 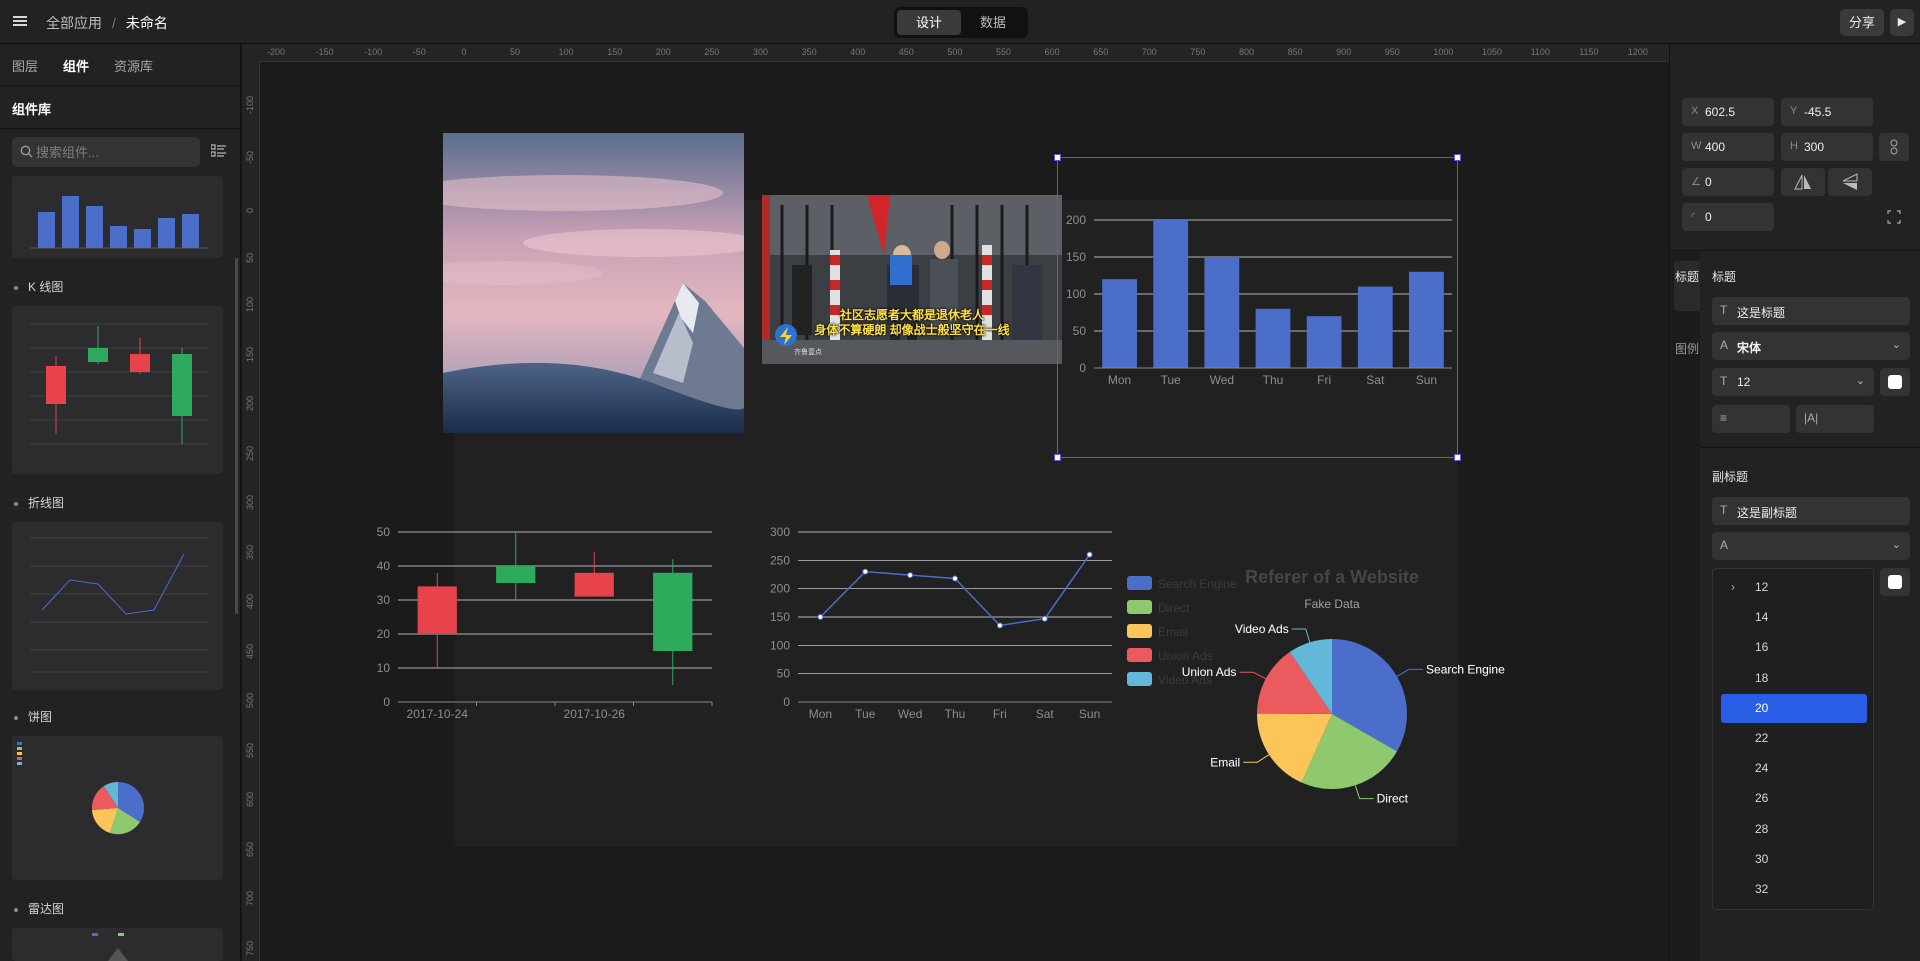 I want to click on left-tabs: 图层 组件 资源库, so click(x=82, y=65).